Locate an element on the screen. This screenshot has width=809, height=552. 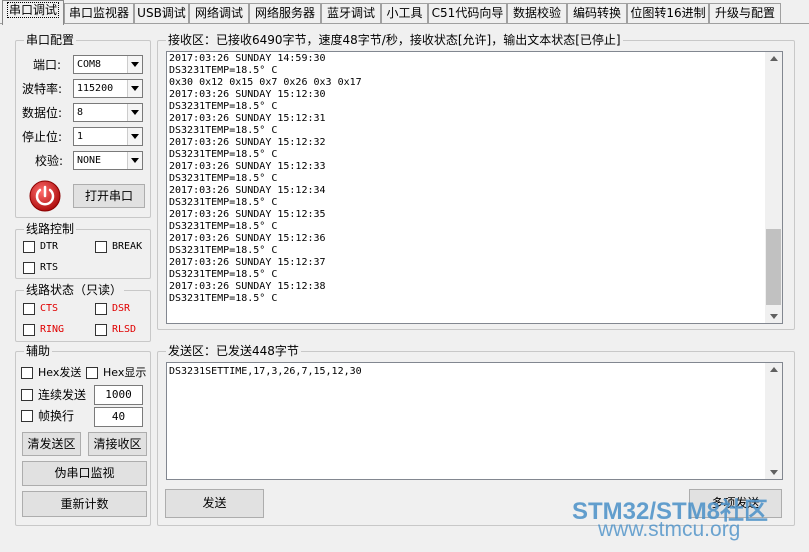
tab-label: 串口调试 is located at coordinates (32, 10).